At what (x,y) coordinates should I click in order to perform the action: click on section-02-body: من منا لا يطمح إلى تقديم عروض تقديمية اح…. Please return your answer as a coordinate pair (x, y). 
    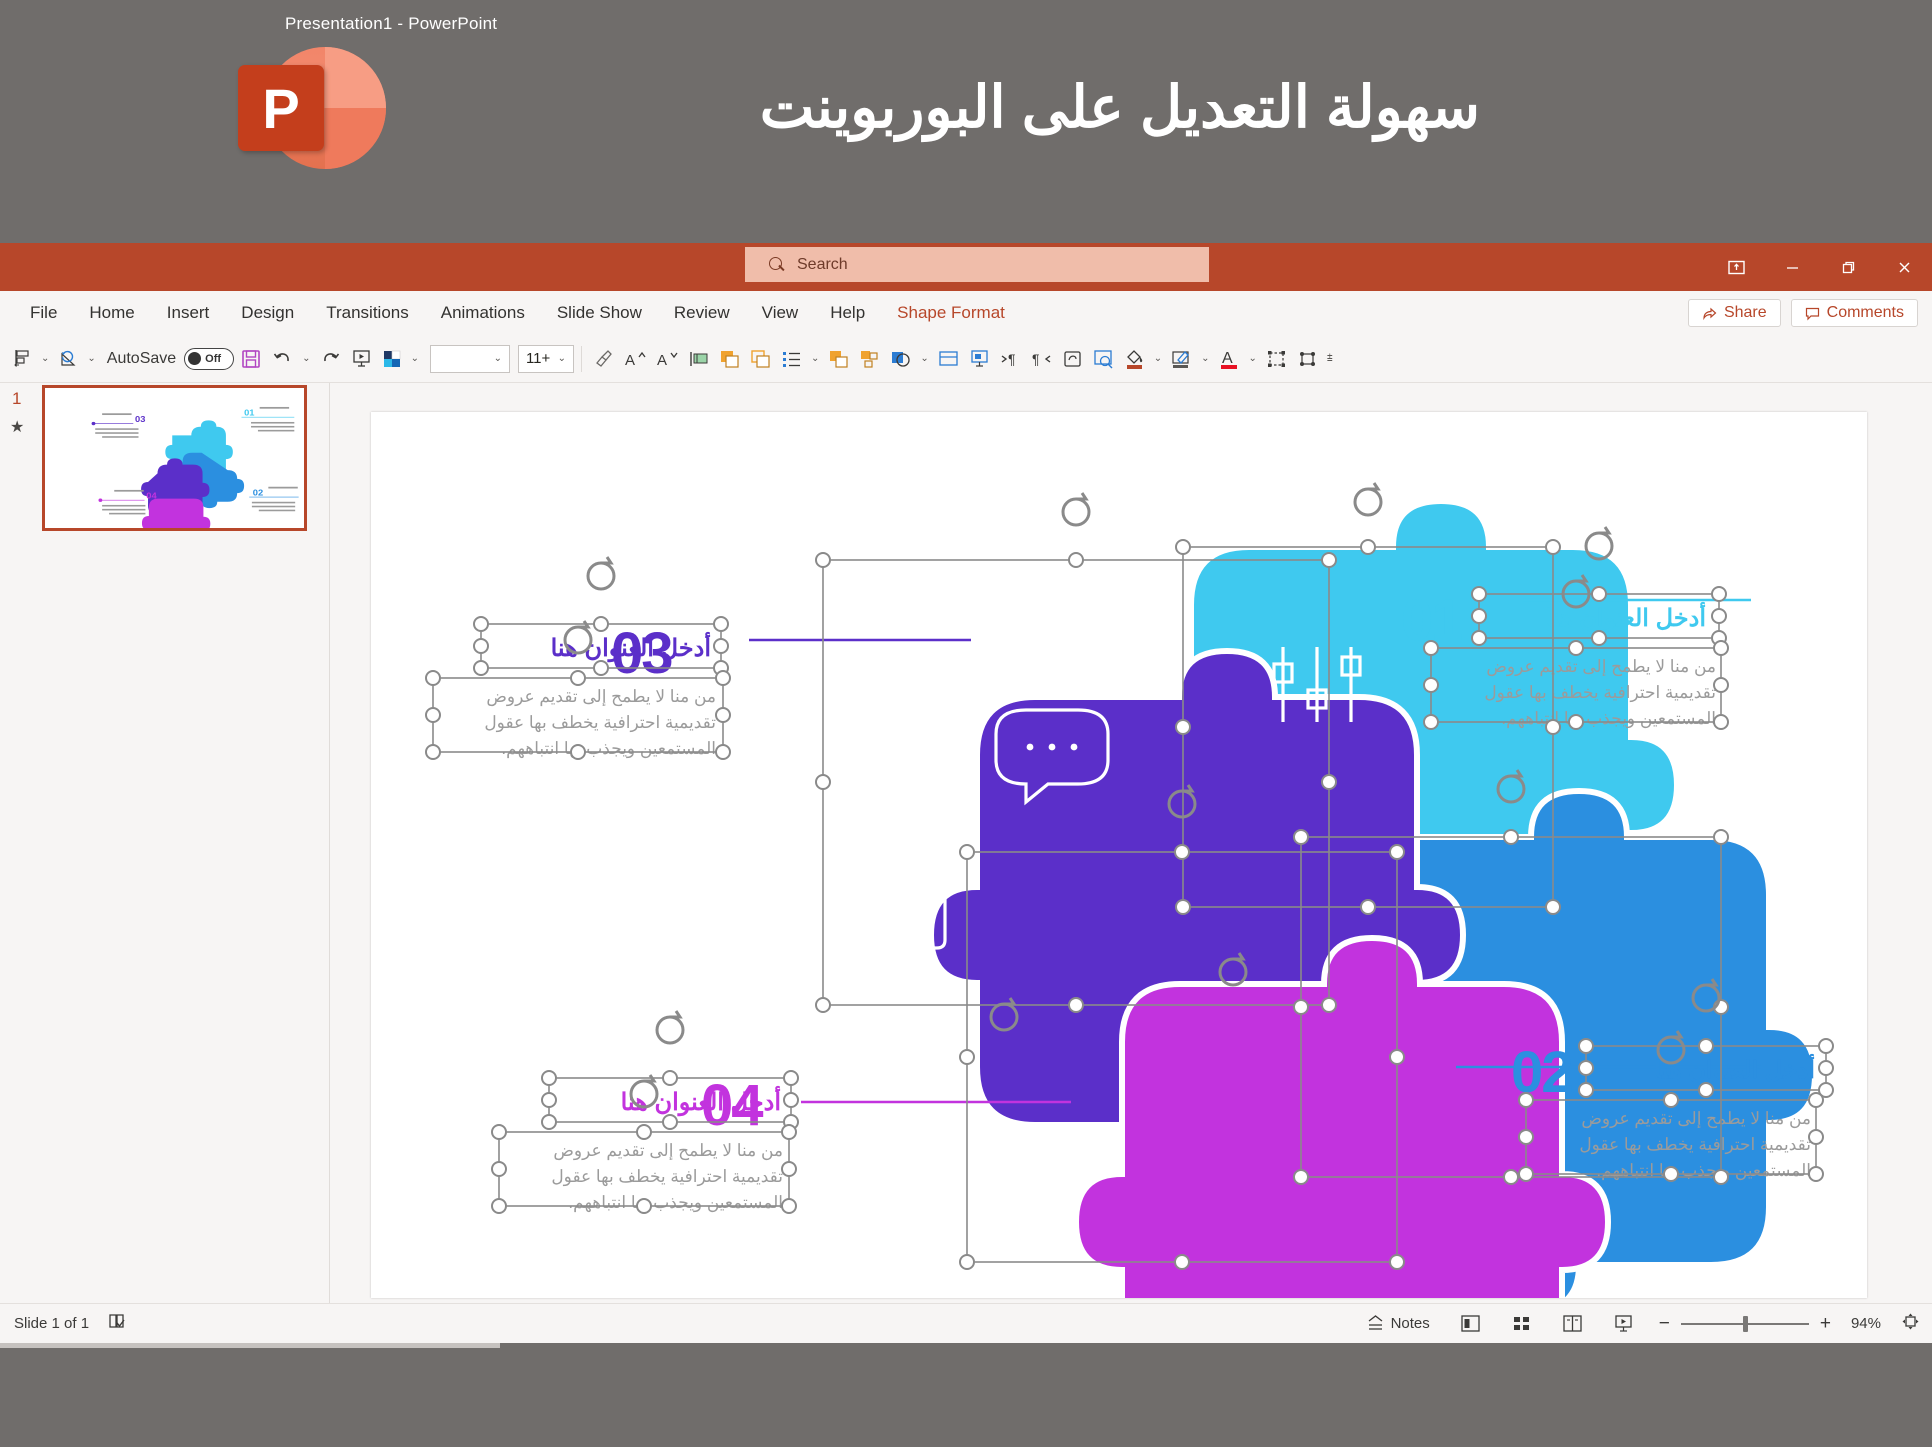
    Looking at the image, I should click on (1675, 1145).